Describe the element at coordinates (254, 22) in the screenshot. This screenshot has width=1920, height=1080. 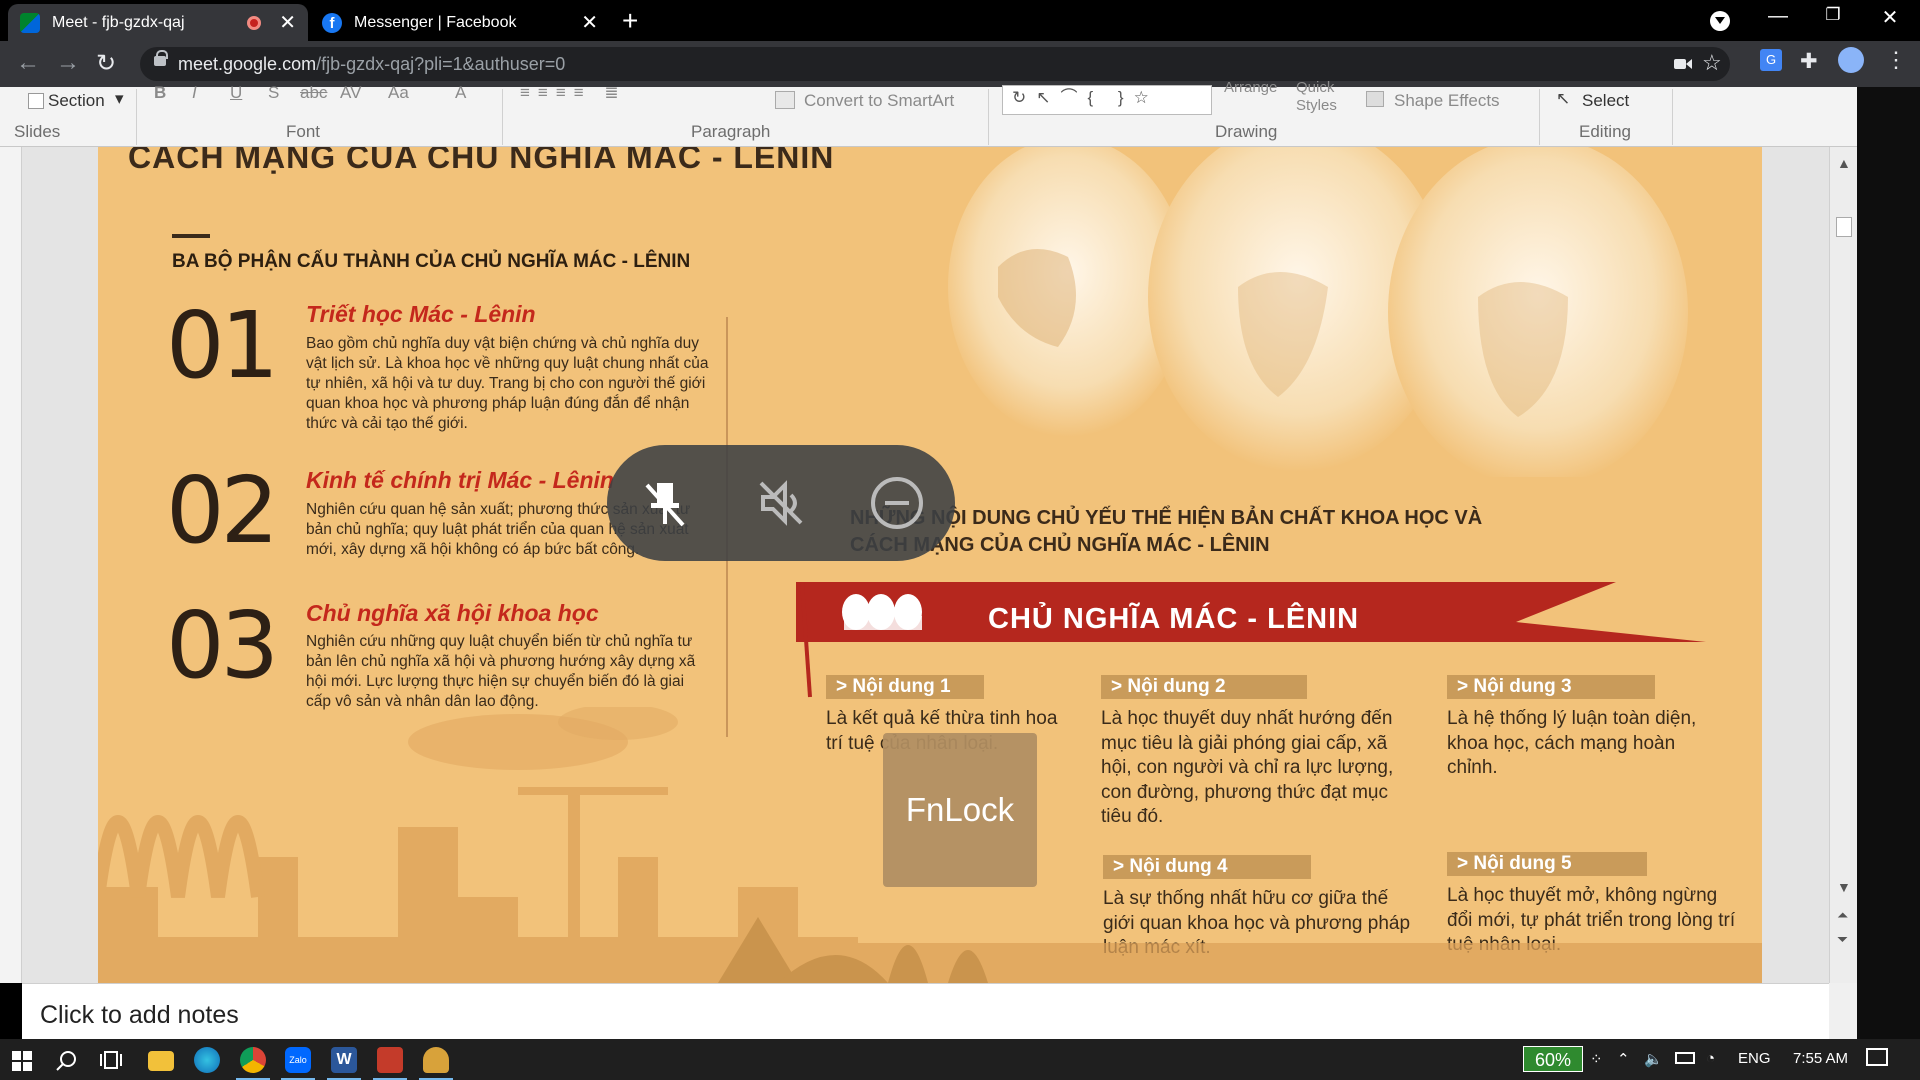
I see `recording-icon` at that location.